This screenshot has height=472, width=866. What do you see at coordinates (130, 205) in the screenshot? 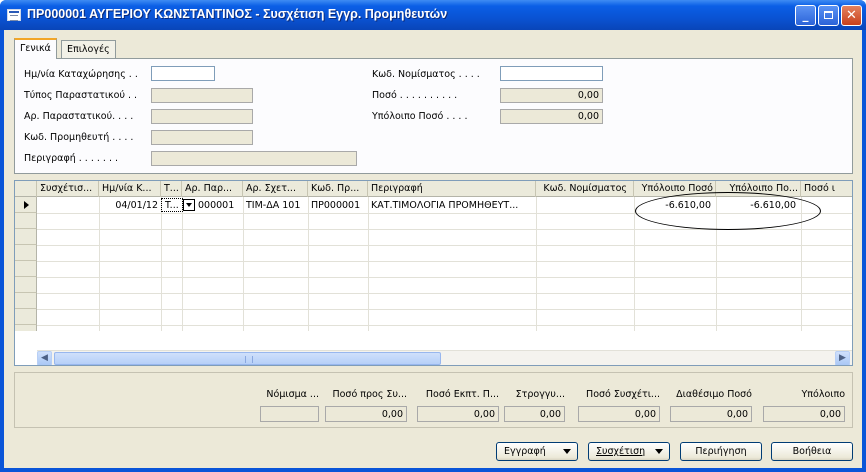
I see `cell-date: 04/01/12` at bounding box center [130, 205].